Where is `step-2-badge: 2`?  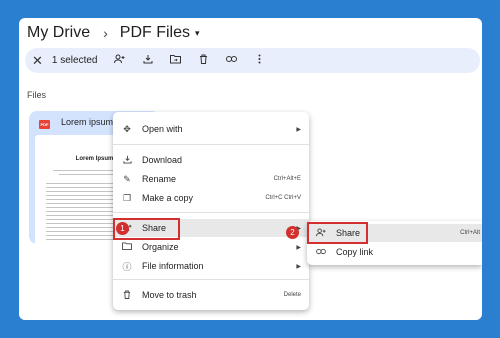 step-2-badge: 2 is located at coordinates (292, 232).